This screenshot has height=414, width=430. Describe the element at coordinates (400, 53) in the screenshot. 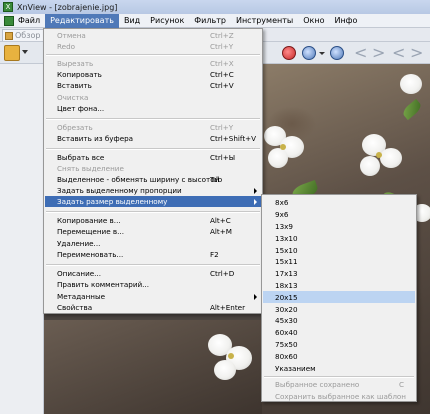

I see `first-icon: <` at that location.